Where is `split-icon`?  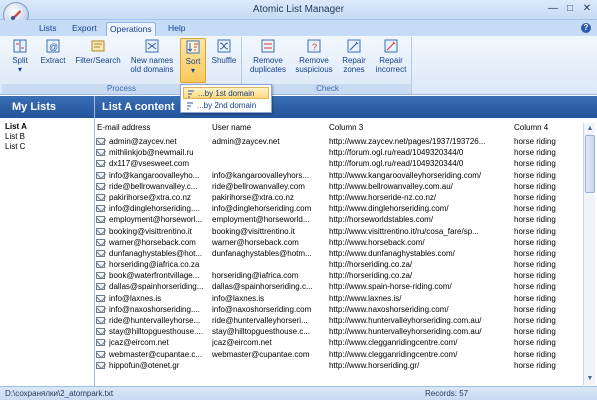
split-icon is located at coordinates (20, 46).